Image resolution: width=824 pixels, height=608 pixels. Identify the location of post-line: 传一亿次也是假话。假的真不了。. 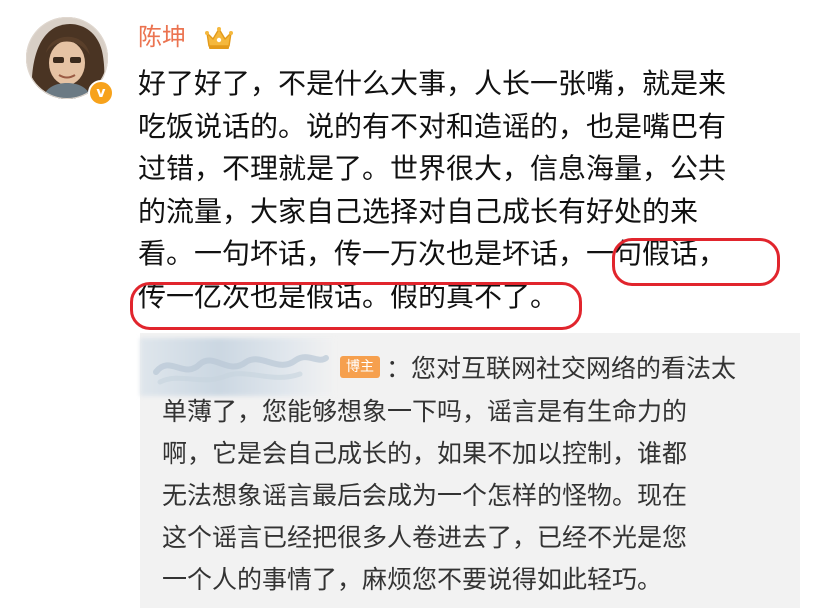
(348, 296).